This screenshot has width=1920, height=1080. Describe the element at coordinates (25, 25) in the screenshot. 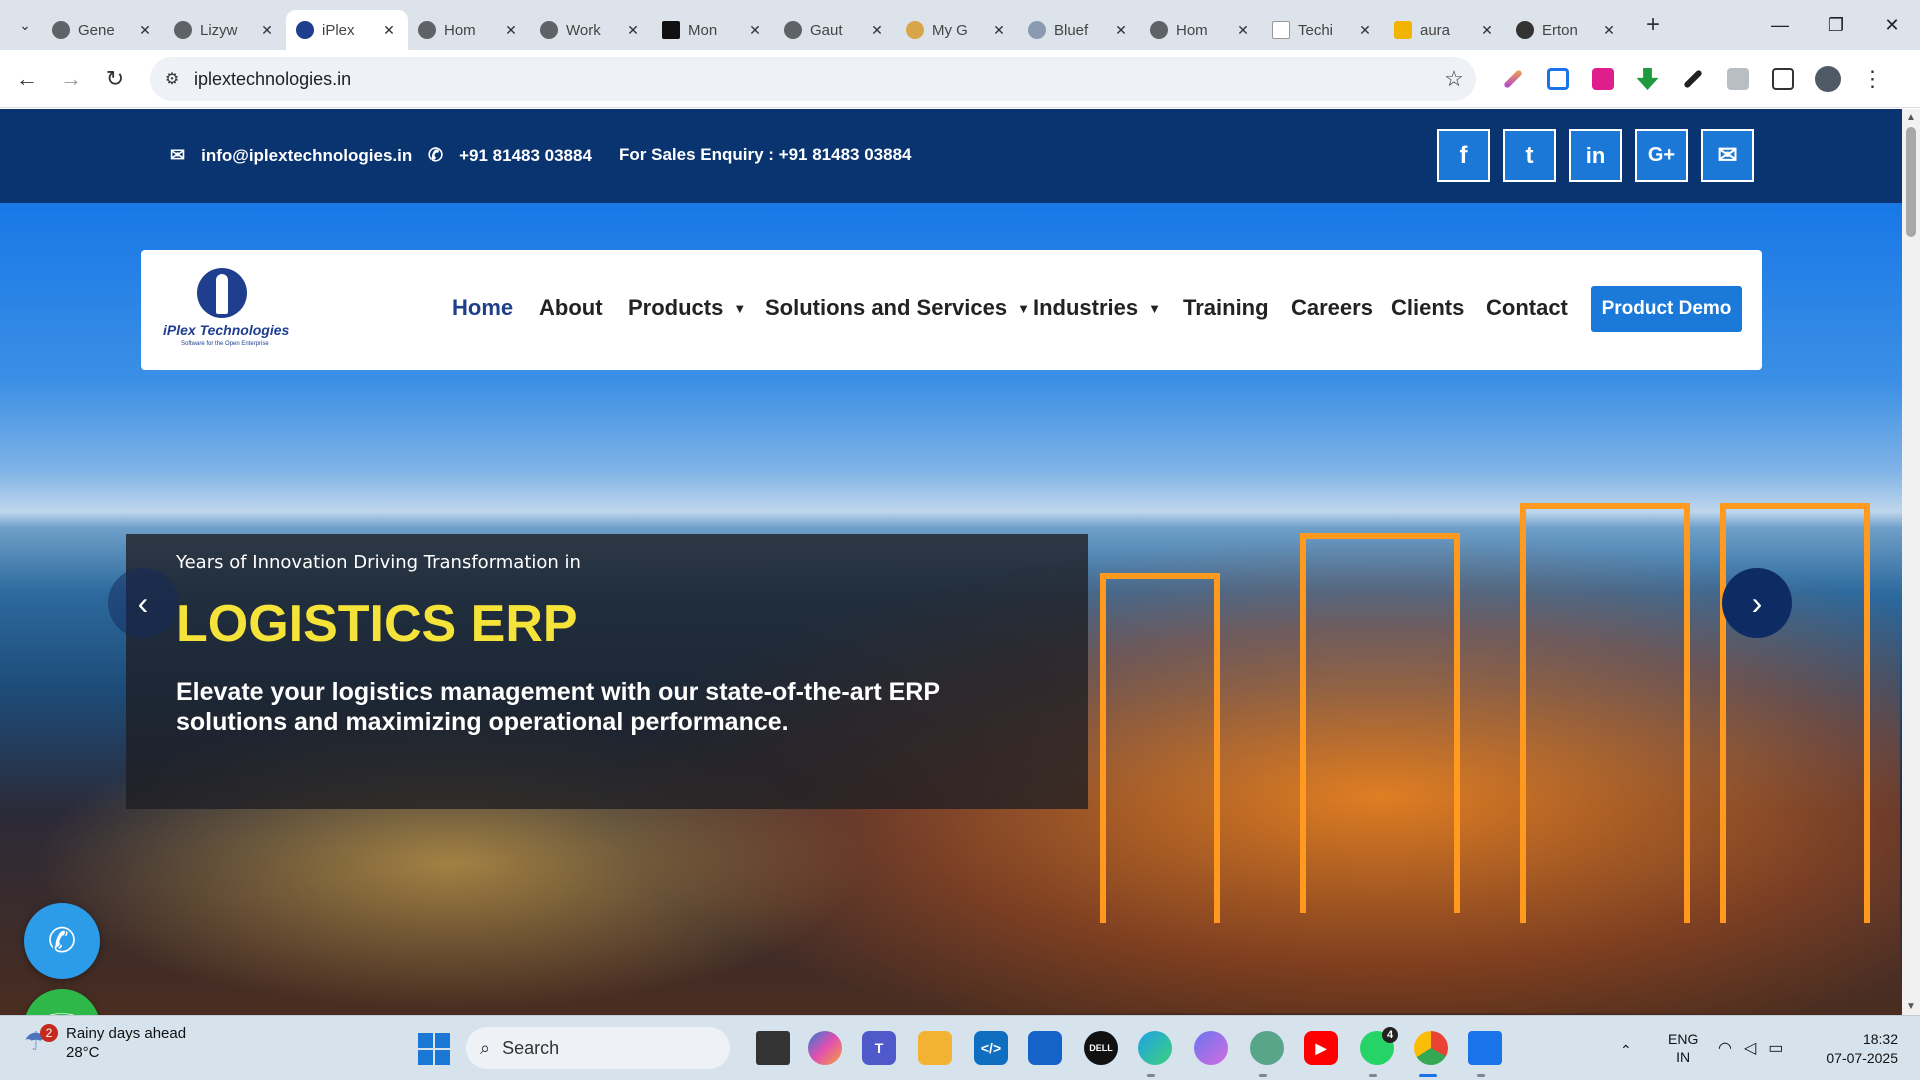

I see `tab-search-button: ⌄` at that location.